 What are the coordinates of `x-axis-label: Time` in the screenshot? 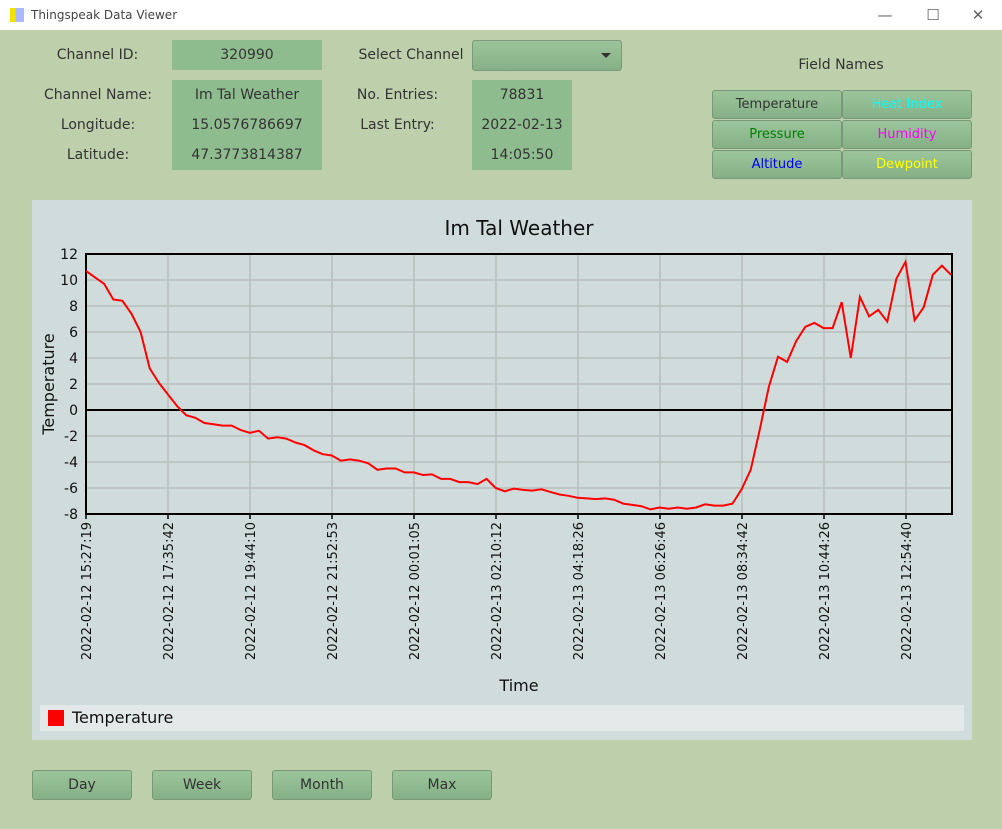 It's located at (518, 685).